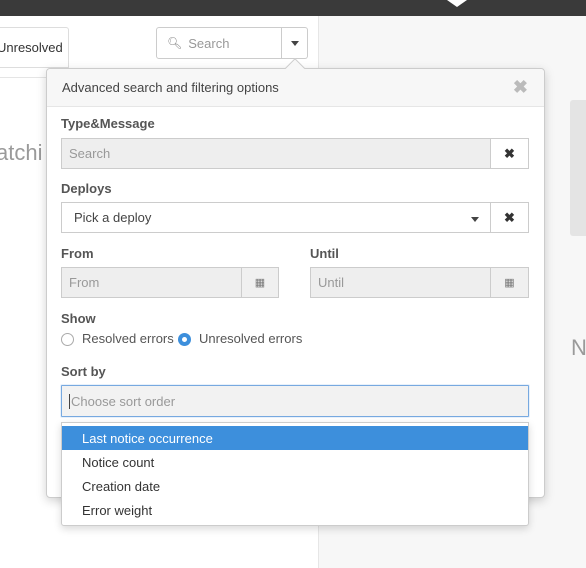 This screenshot has width=586, height=568. I want to click on popover-header: Advanced search and filtering options ✖, so click(295, 88).